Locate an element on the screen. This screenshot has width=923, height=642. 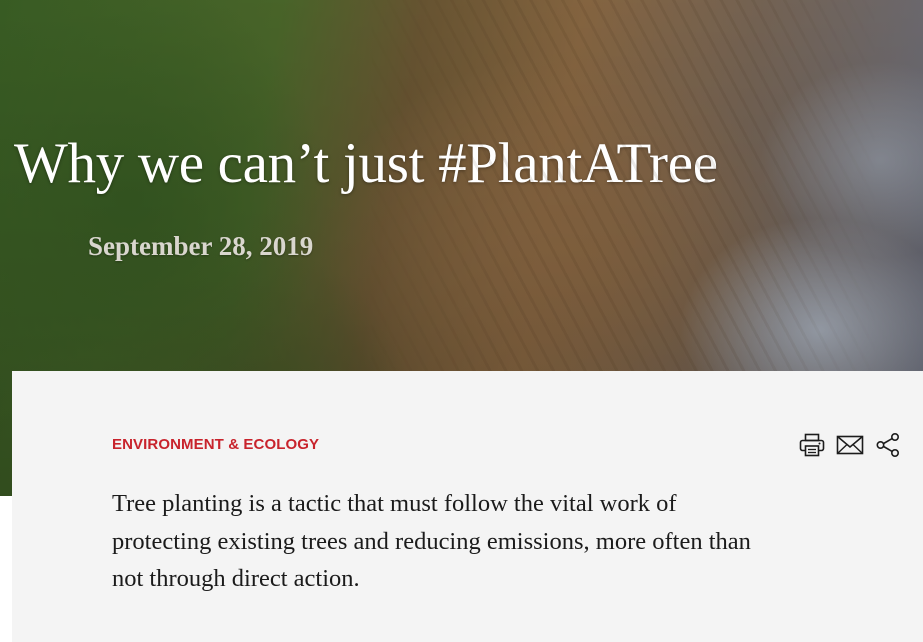
category-link: ENVIRONMENT & ECOLOGY is located at coordinates (215, 444).